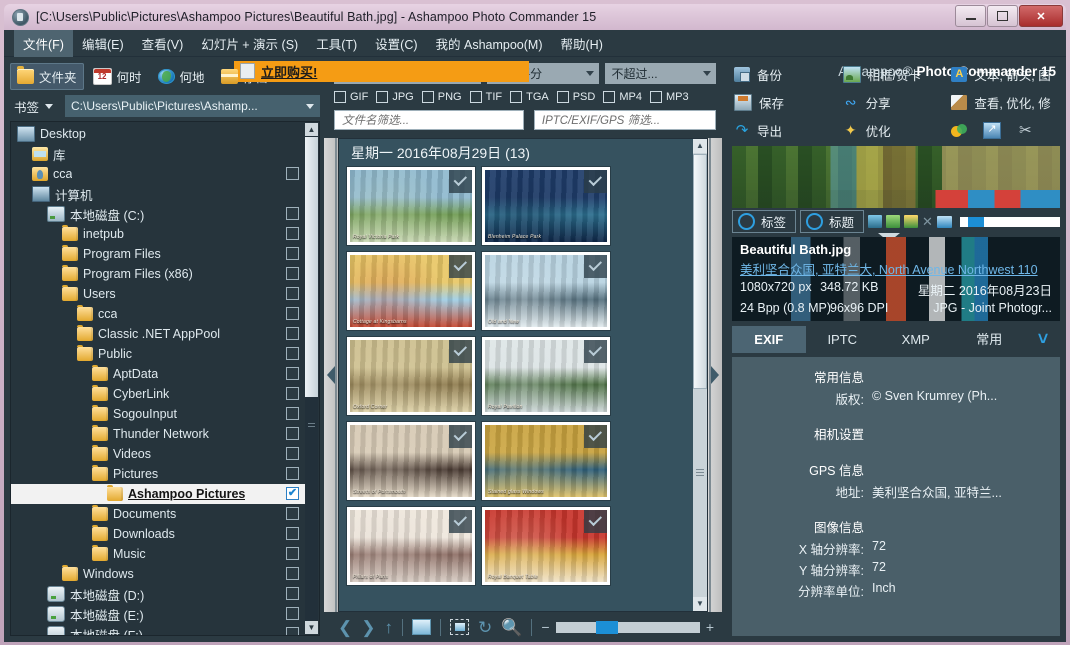  Describe the element at coordinates (489, 43) in the screenshot. I see `menu-item-my-ashampoo: 我的 Ashampoo(M)` at that location.